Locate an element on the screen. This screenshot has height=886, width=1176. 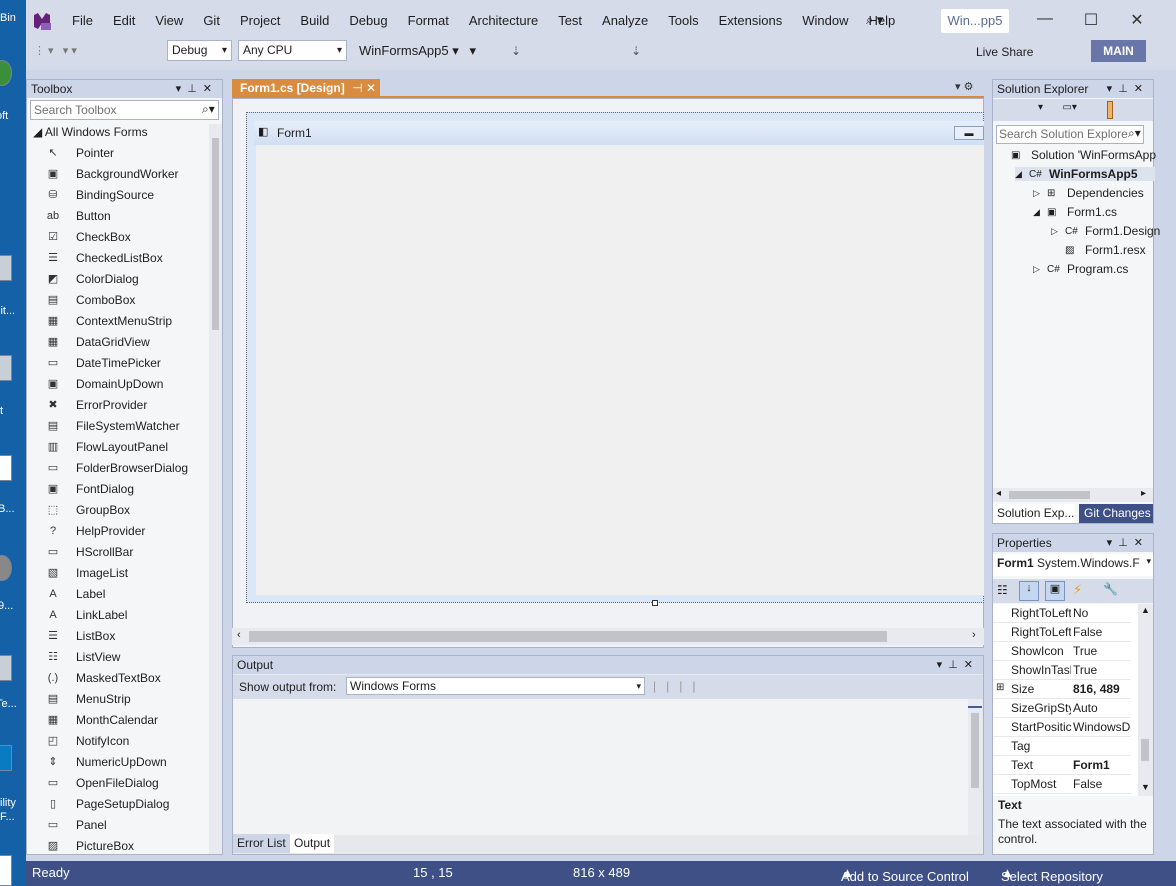
toolbox-item: ⬚ GroupBox is located at coordinates (87, 509).